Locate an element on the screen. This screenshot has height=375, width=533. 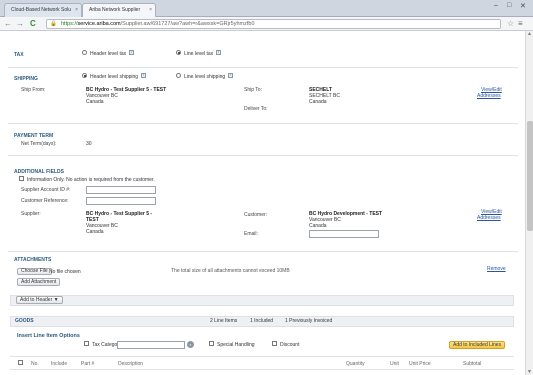
special-handling-checkbox is located at coordinates (211, 344).